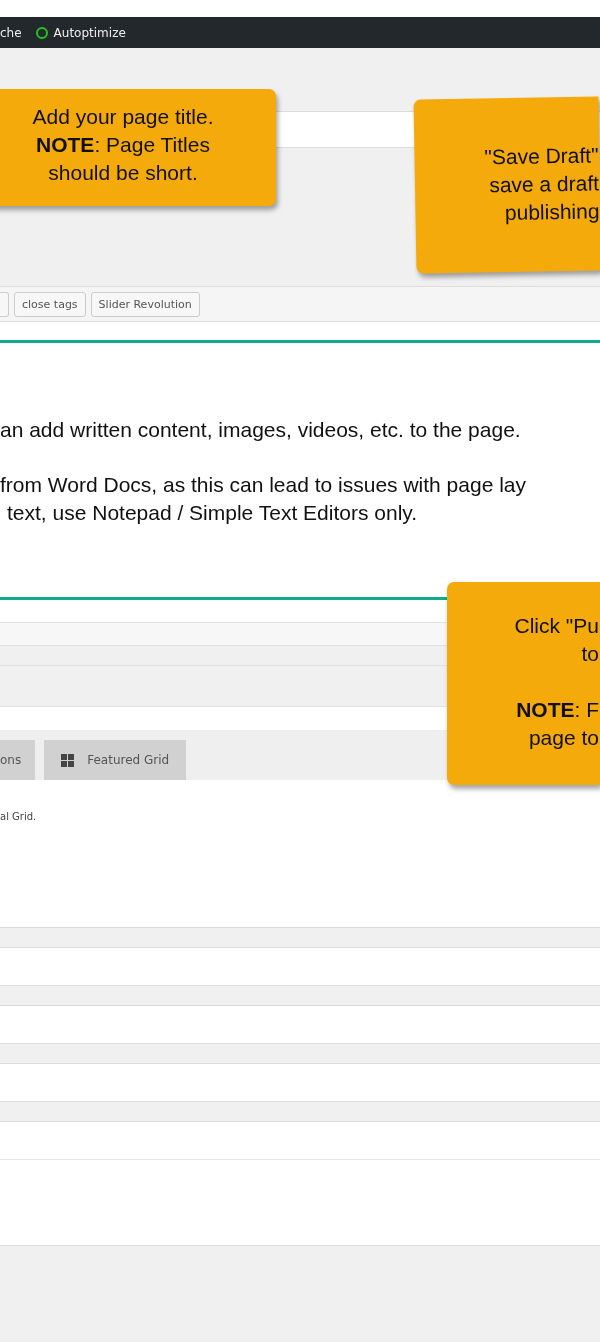 This screenshot has width=600, height=1342. Describe the element at coordinates (123, 117) in the screenshot. I see `callout-text: Add your page title.` at that location.